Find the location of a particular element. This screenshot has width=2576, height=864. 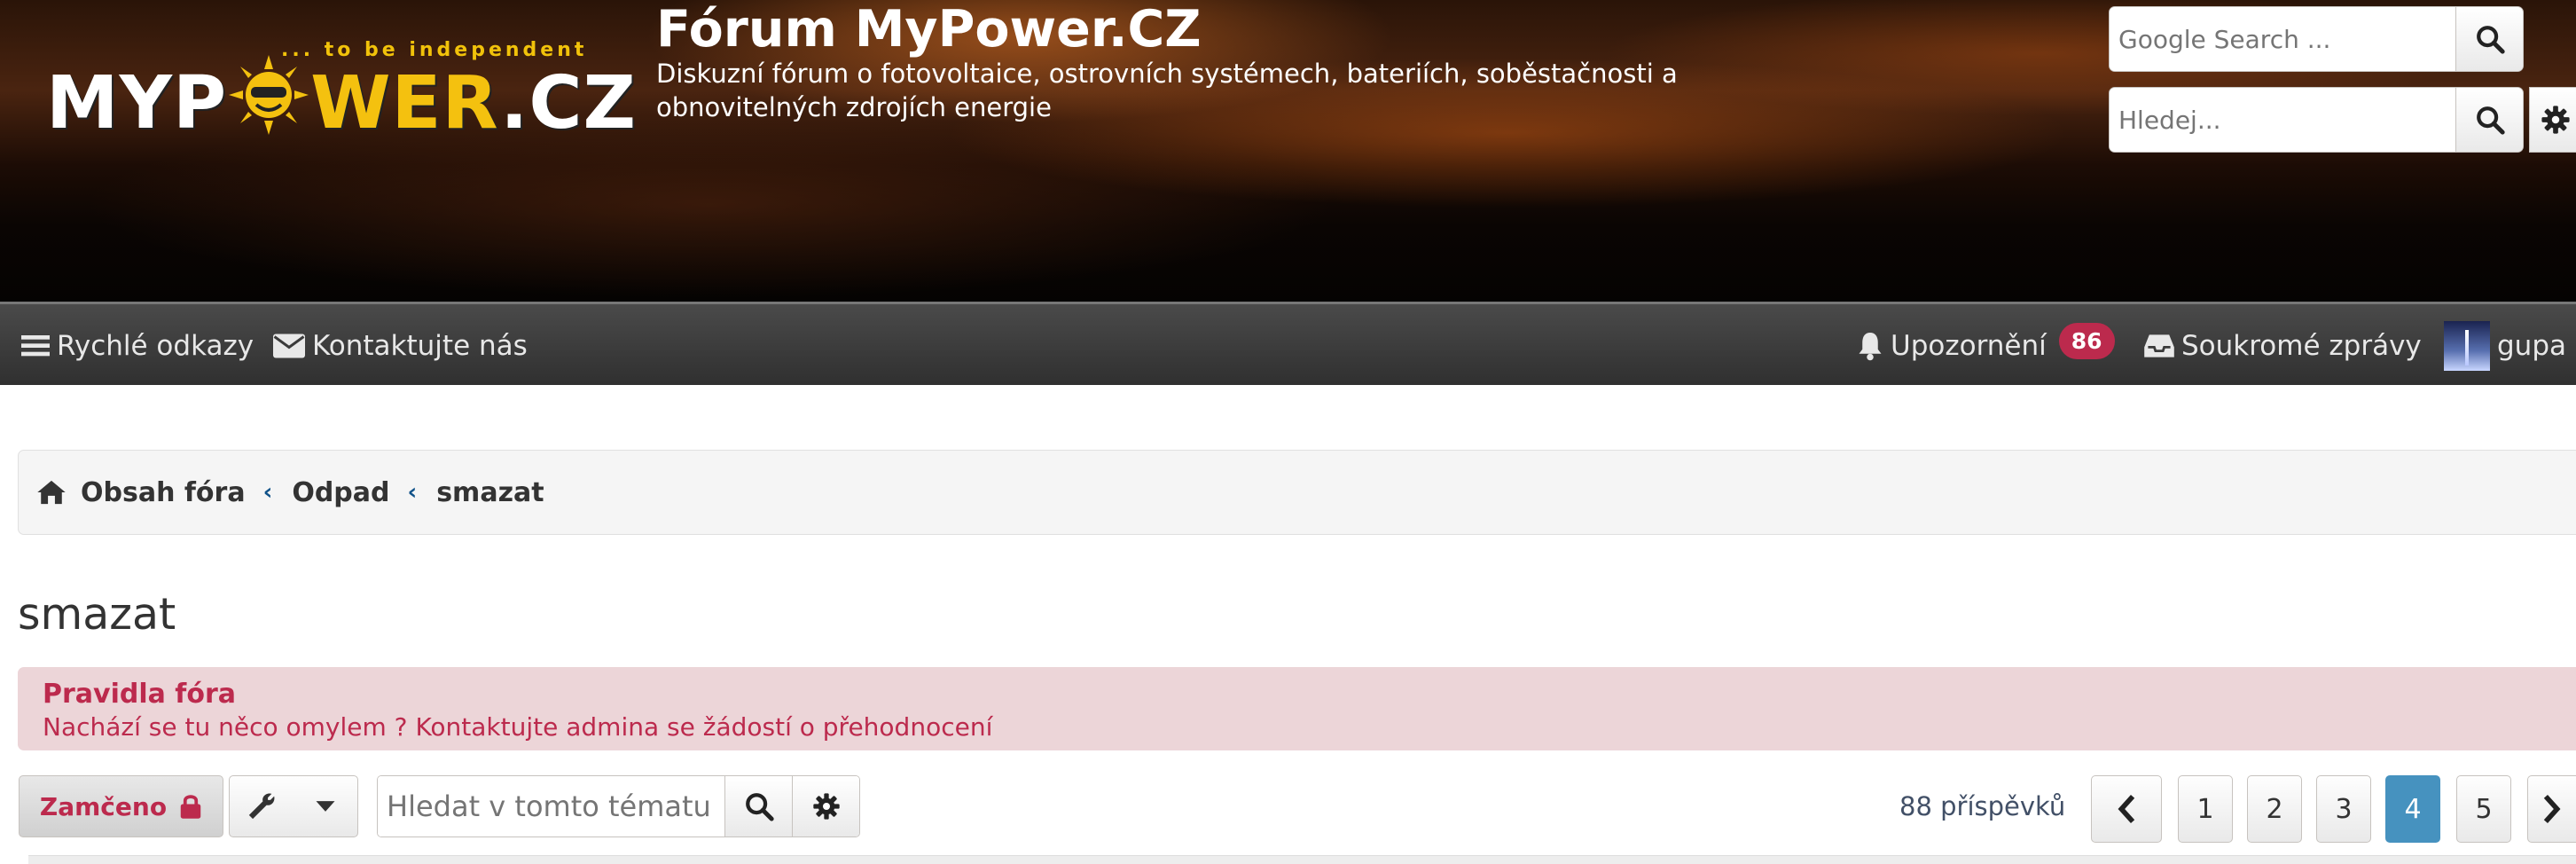

quick-links-menu: Rychlé odkazy is located at coordinates (137, 346).